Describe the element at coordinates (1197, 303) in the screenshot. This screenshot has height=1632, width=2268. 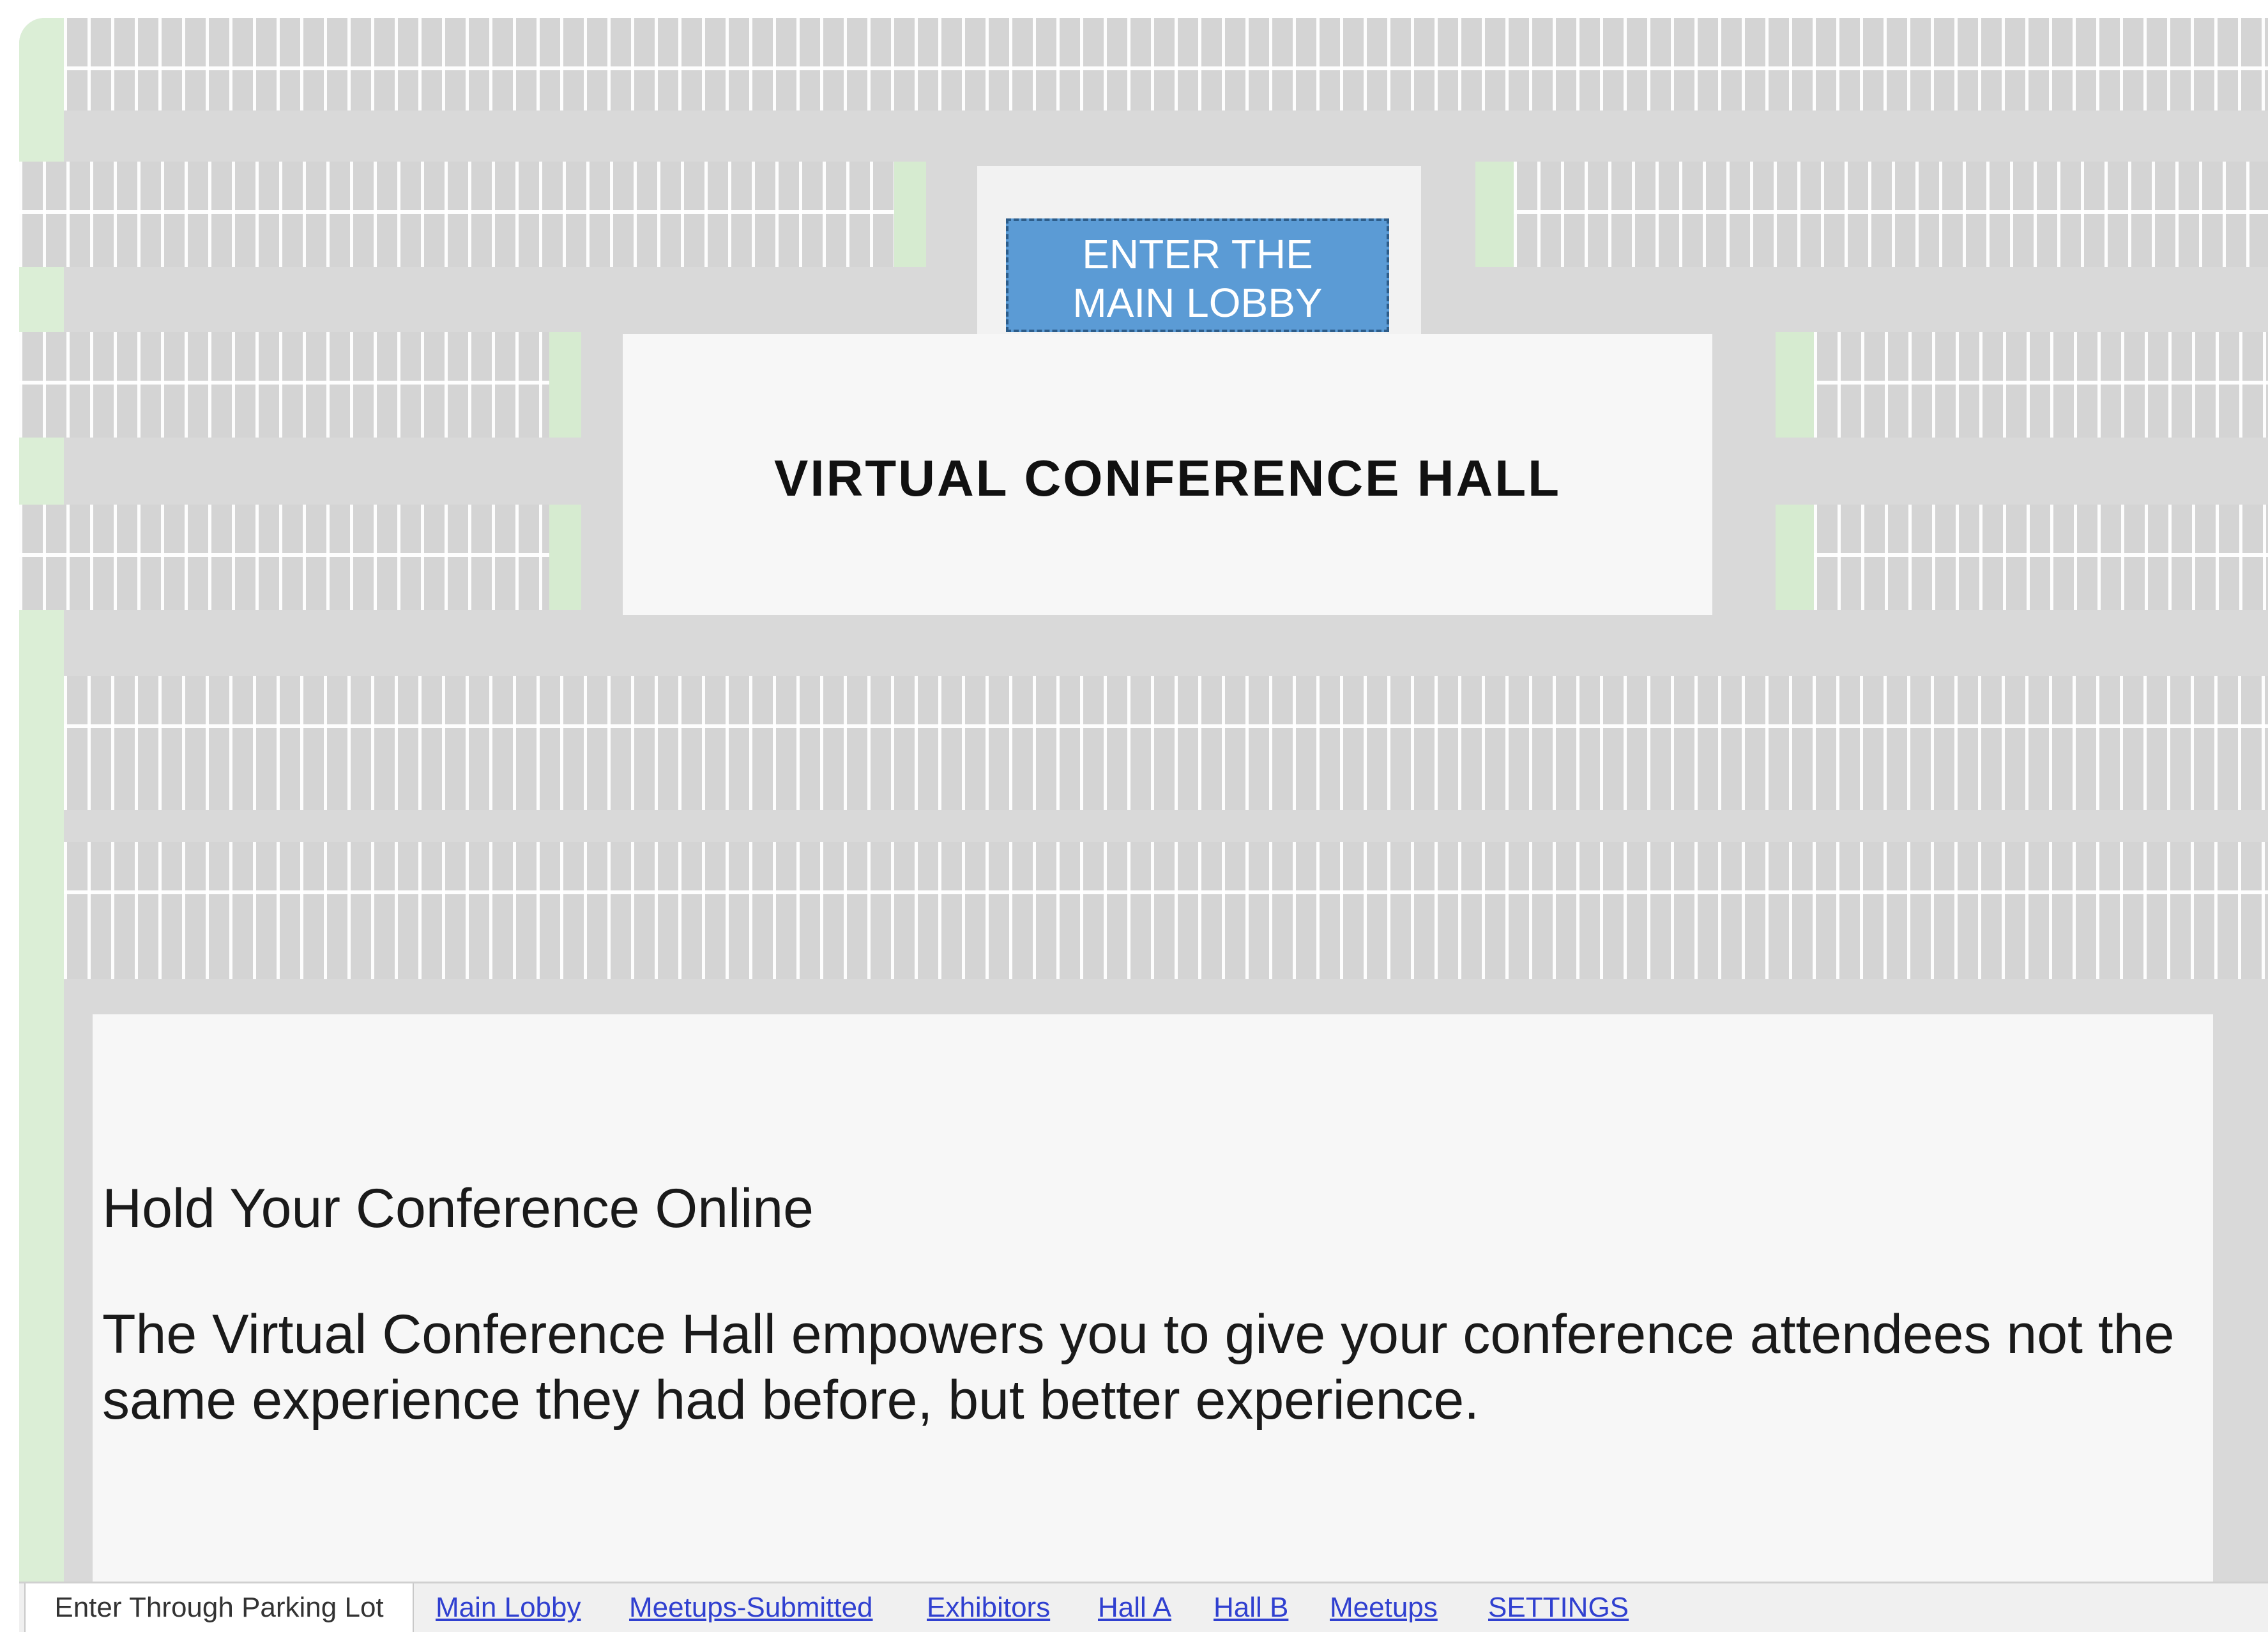
I see `enter-button-label-line2: MAIN LOBBY` at that location.